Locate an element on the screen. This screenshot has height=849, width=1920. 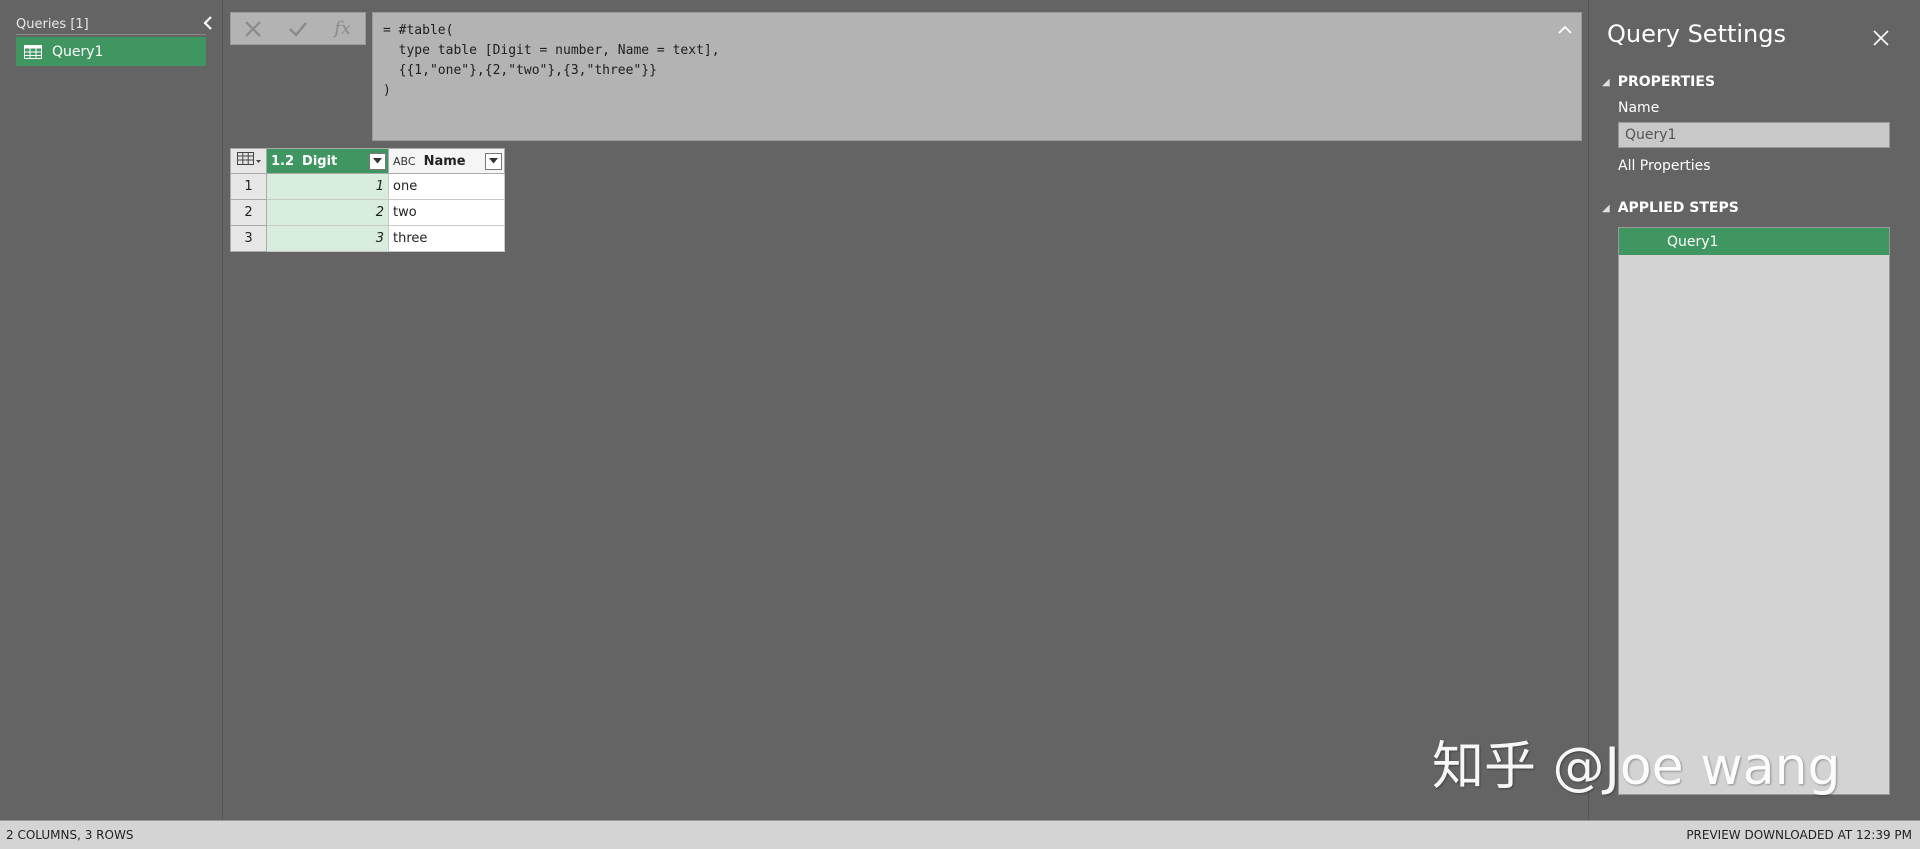
collapse-queries-button is located at coordinates (208, 23).